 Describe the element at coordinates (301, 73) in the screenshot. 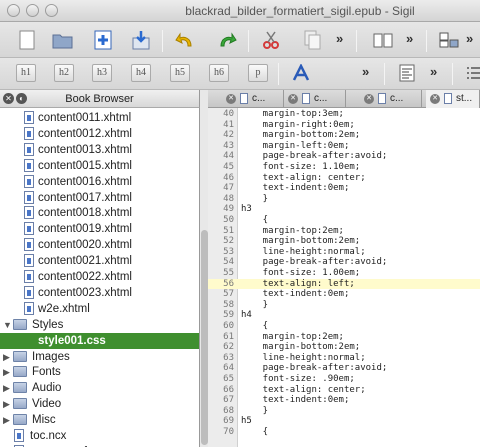

I see `text-style-button` at that location.